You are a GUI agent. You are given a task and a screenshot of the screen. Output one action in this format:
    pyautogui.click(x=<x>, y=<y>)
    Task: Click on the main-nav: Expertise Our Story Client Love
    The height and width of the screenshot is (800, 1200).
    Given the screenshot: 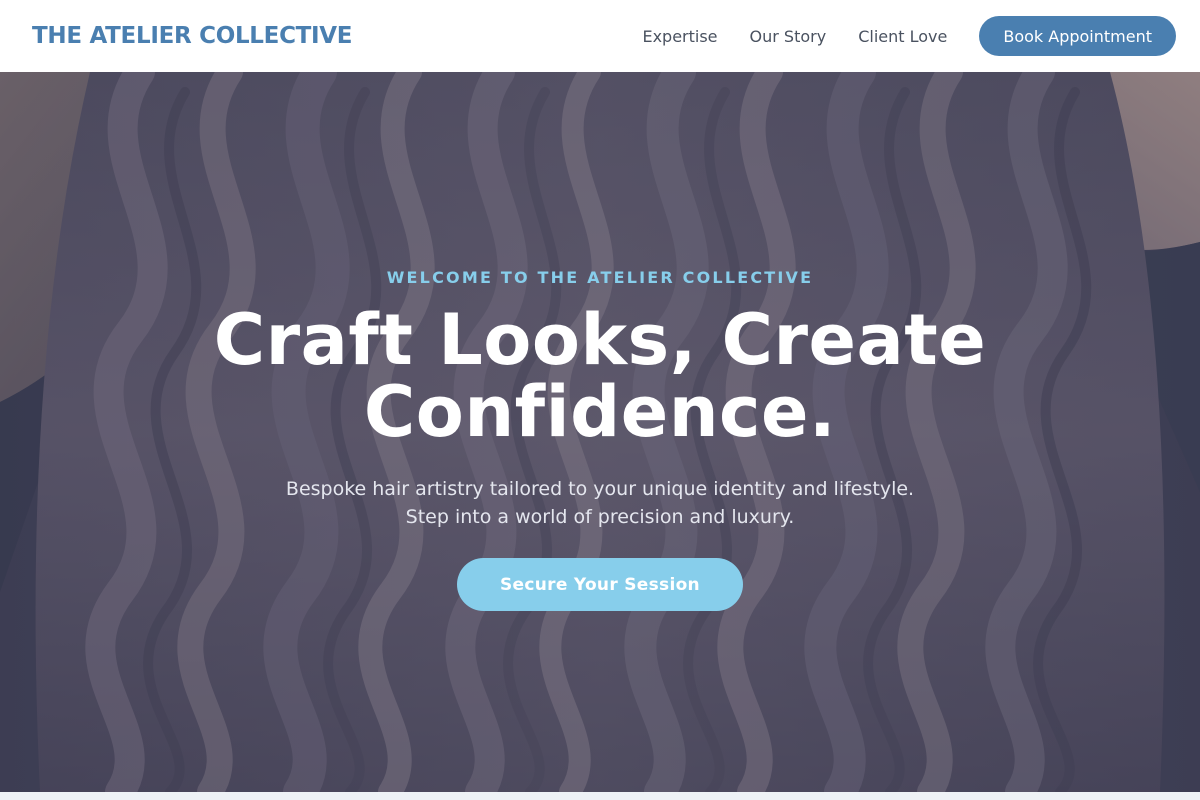 What is the action you would take?
    pyautogui.click(x=794, y=36)
    